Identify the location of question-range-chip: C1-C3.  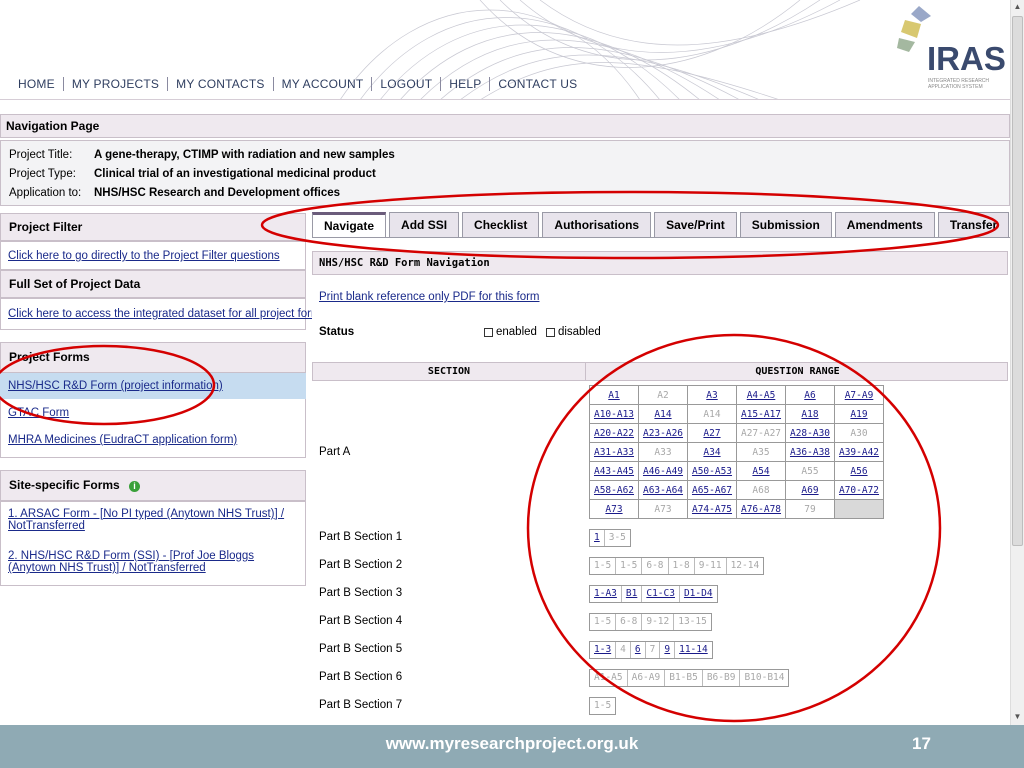
(660, 594).